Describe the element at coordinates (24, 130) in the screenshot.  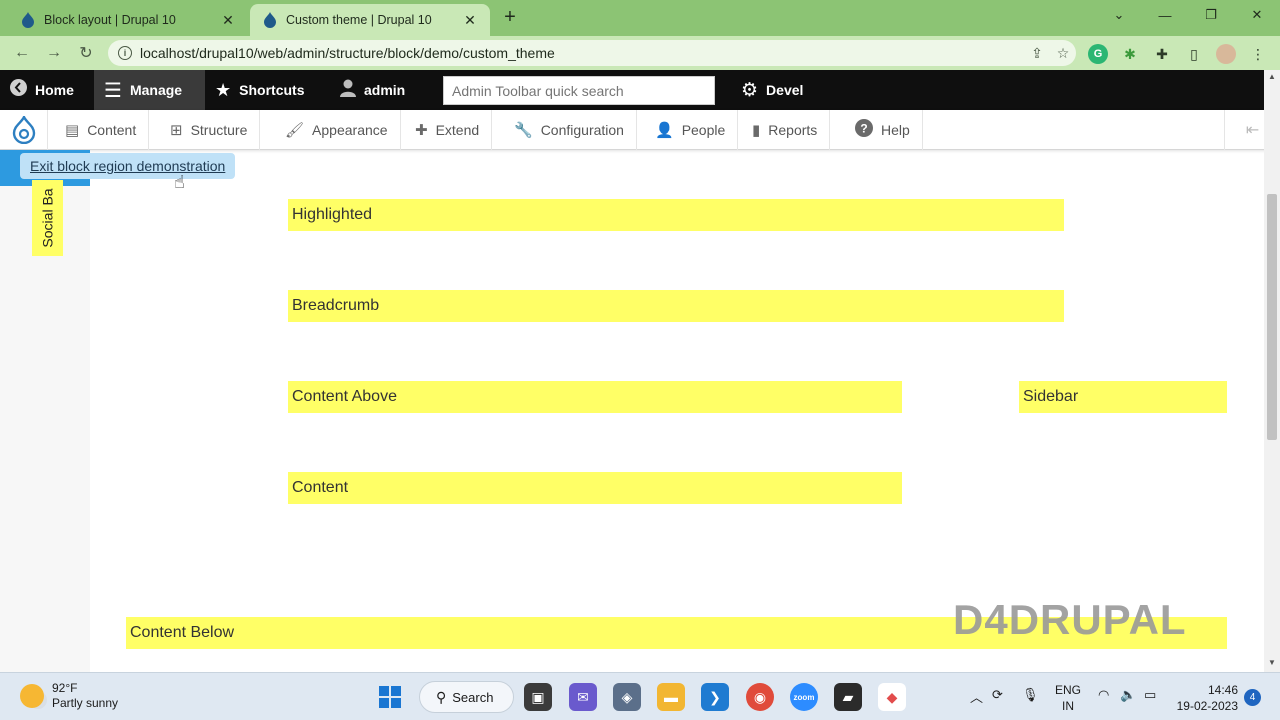
I see `drupal-logo-icon` at that location.